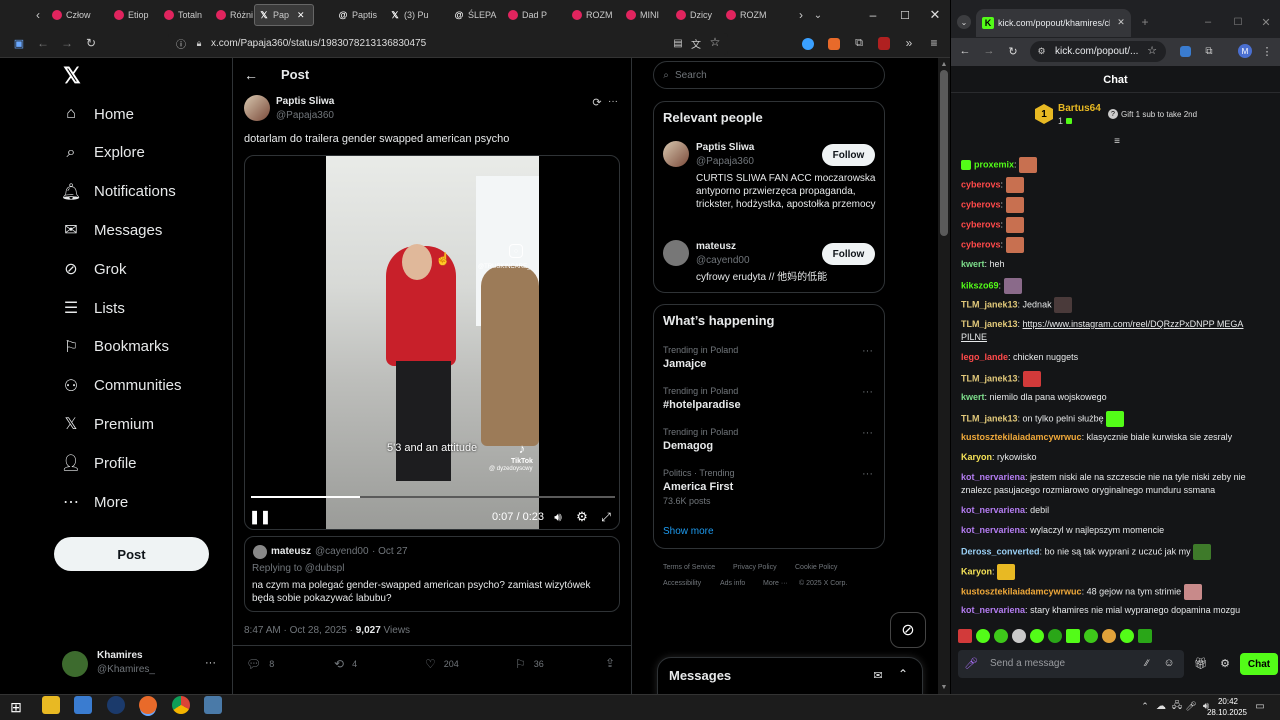 The height and width of the screenshot is (720, 1280). Describe the element at coordinates (442, 664) in the screenshot. I see `like-action: ♡ 204` at that location.